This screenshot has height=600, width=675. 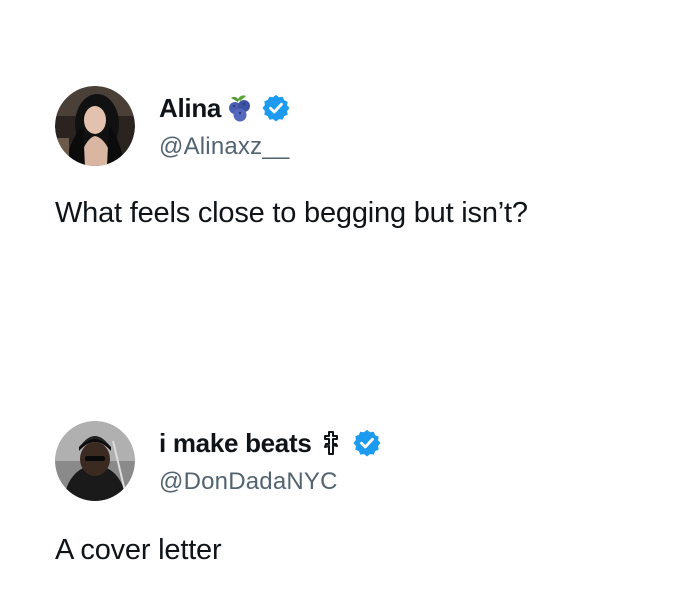 I want to click on tweet-text: A cover letter, so click(x=138, y=550).